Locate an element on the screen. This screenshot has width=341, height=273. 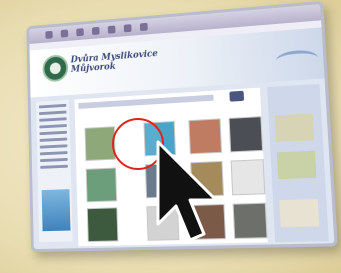
right-column is located at coordinates (298, 163).